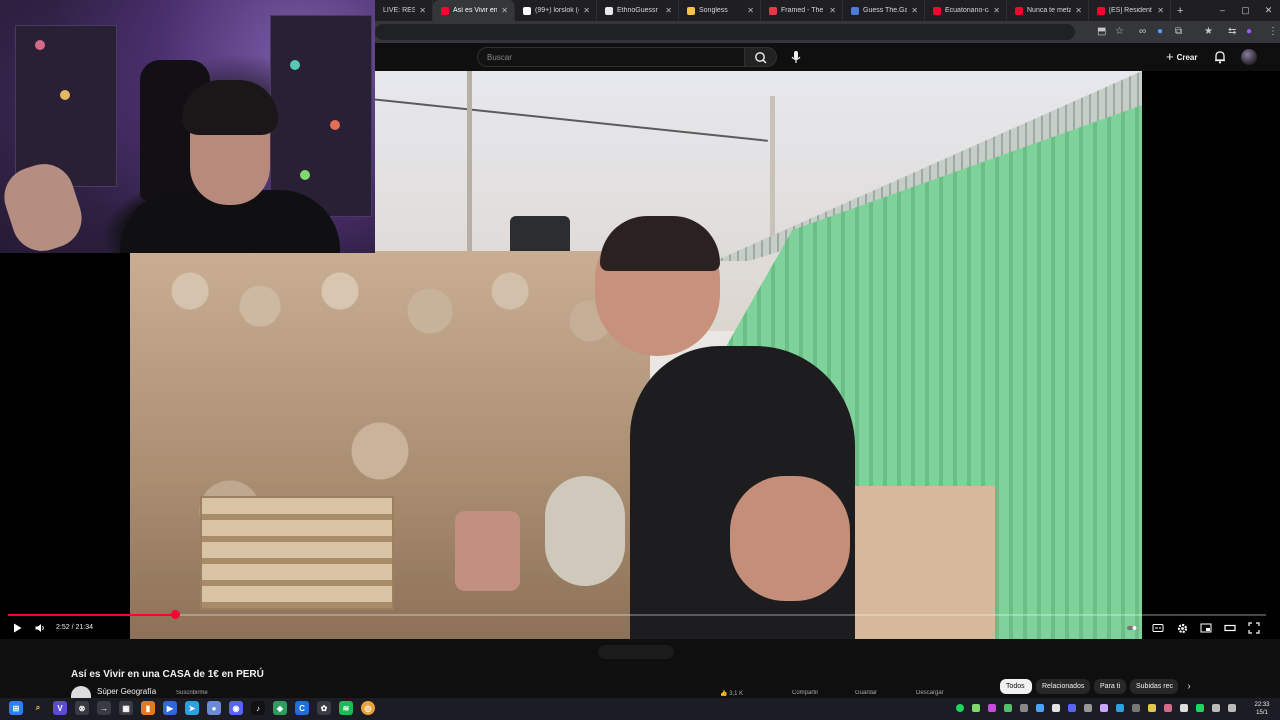 Image resolution: width=1280 pixels, height=720 pixels. Describe the element at coordinates (1048, 10) in the screenshot. I see `browser-tab: Nunca te metas c ✕` at that location.